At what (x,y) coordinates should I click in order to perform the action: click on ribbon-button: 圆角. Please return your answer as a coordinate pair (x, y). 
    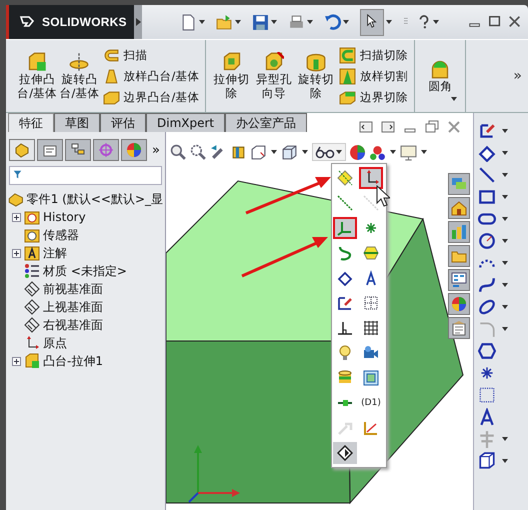
    Looking at the image, I should click on (440, 76).